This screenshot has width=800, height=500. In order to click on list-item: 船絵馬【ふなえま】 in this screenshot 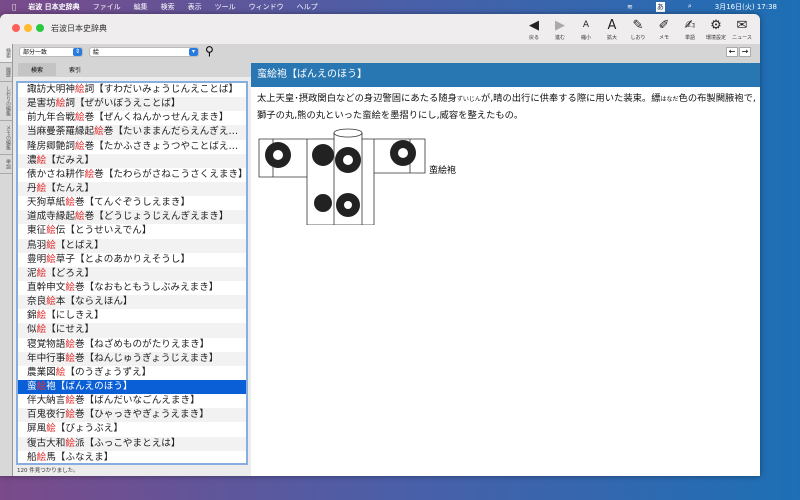, I will do `click(132, 457)`.